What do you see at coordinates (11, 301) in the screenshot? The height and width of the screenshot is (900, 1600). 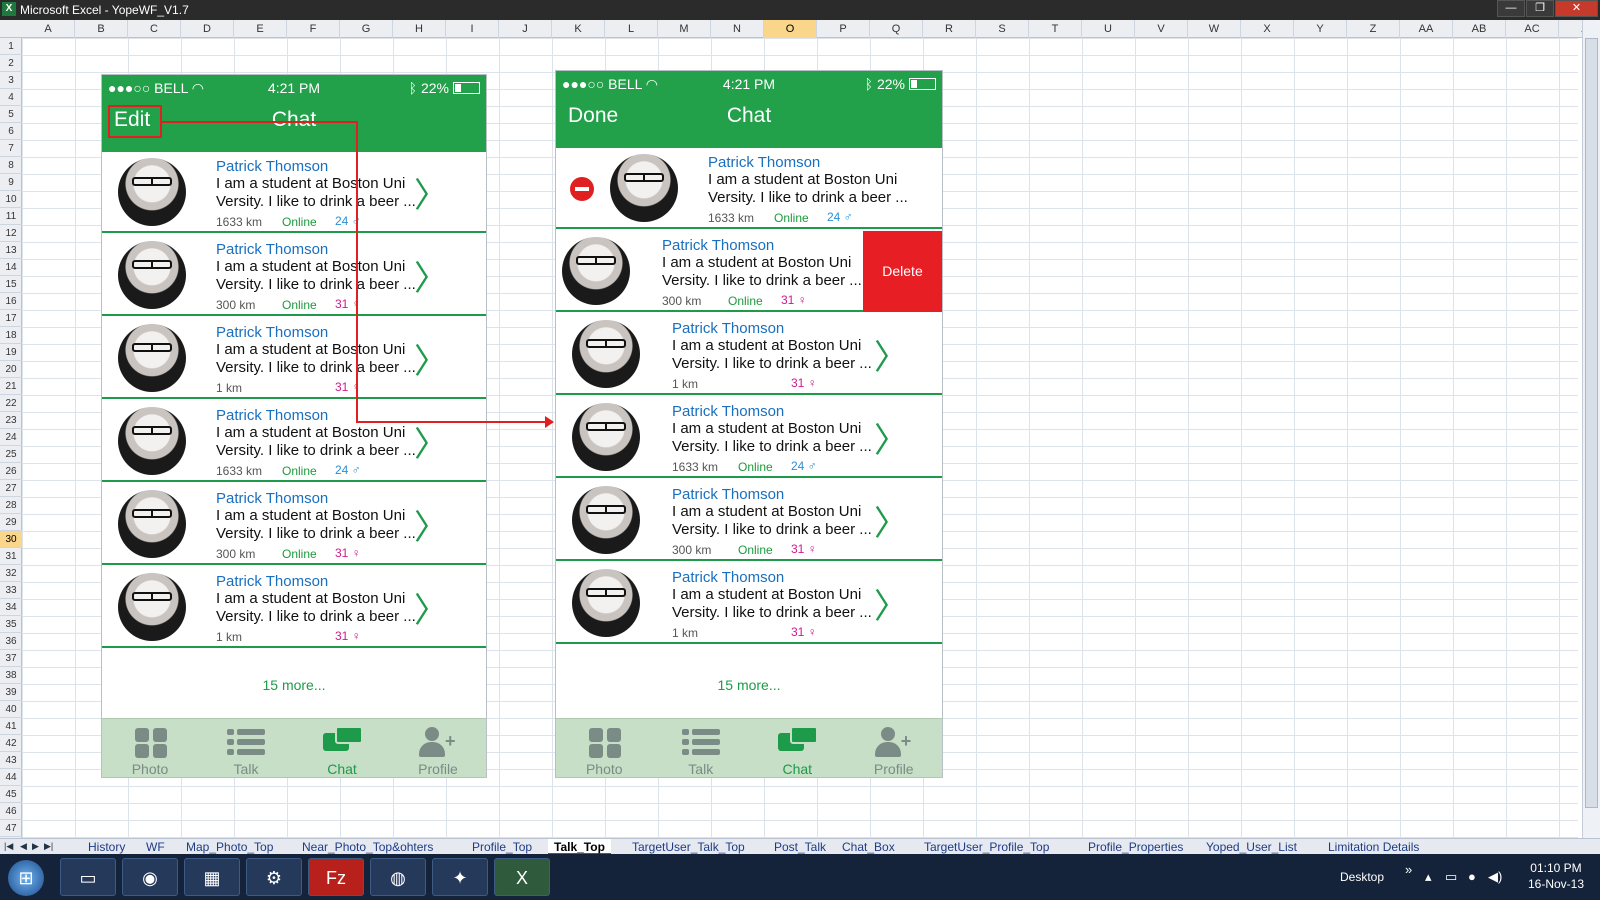 I see `row-header: 16` at bounding box center [11, 301].